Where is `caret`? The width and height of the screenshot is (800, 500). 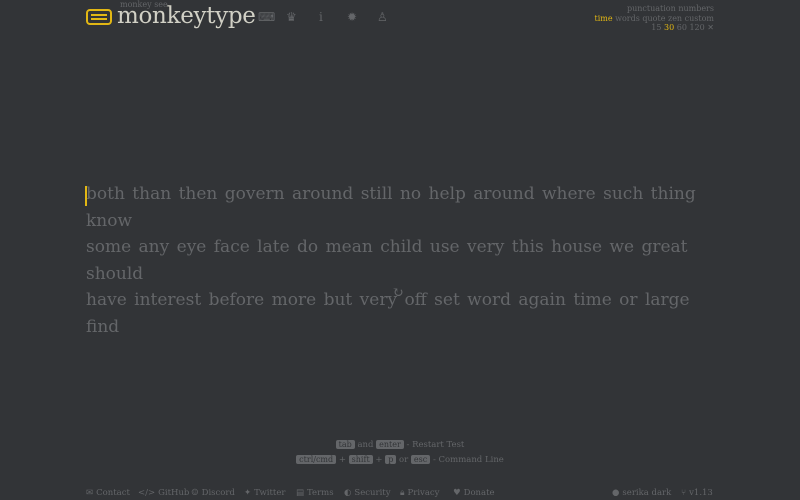 caret is located at coordinates (86, 196).